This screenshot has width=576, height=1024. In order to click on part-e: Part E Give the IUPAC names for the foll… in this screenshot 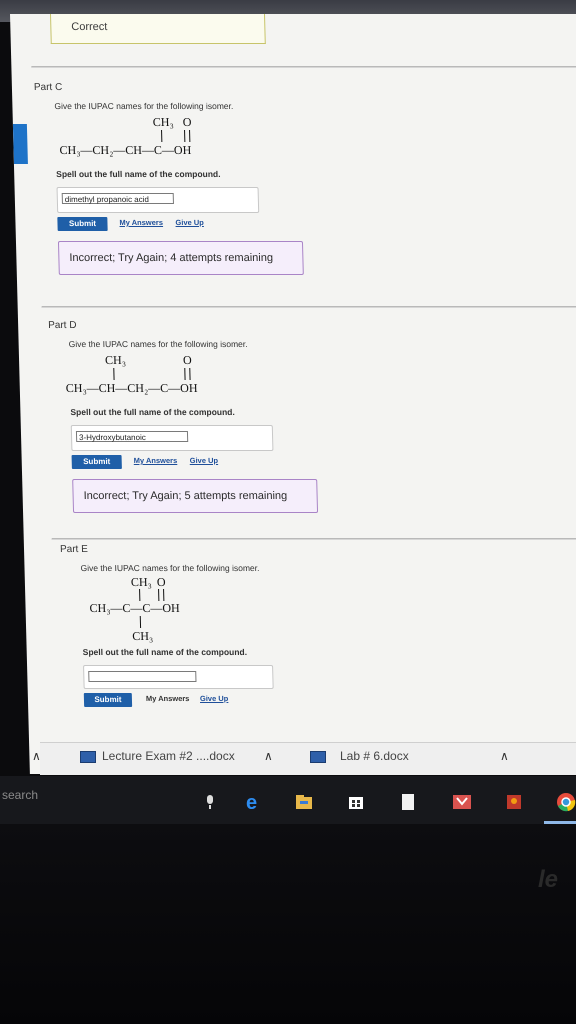, I will do `click(167, 625)`.